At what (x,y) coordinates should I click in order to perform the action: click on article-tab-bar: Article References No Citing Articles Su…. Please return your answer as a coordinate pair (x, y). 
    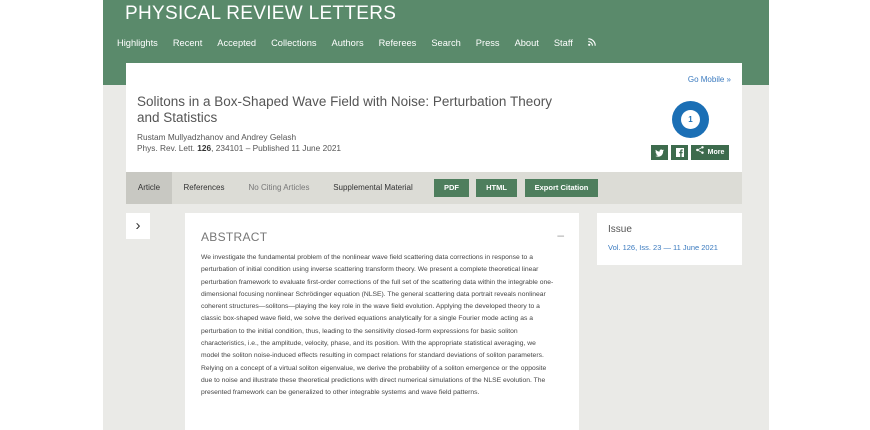
    Looking at the image, I should click on (434, 188).